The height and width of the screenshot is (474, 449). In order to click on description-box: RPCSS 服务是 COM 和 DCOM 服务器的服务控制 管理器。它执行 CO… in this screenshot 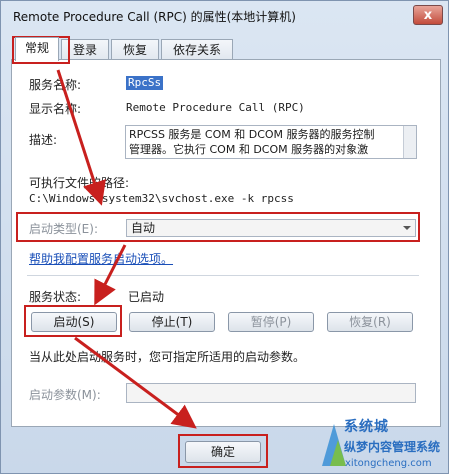, I will do `click(271, 142)`.